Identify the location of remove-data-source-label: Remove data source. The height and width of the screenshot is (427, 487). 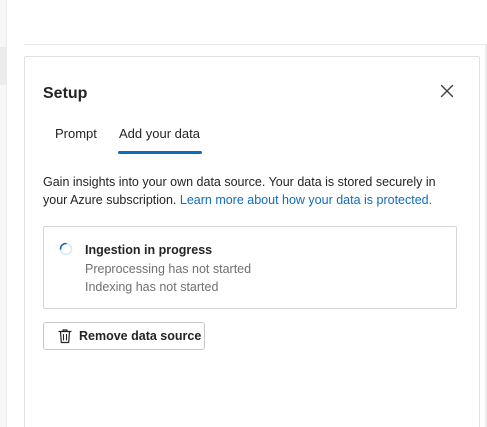
(140, 336).